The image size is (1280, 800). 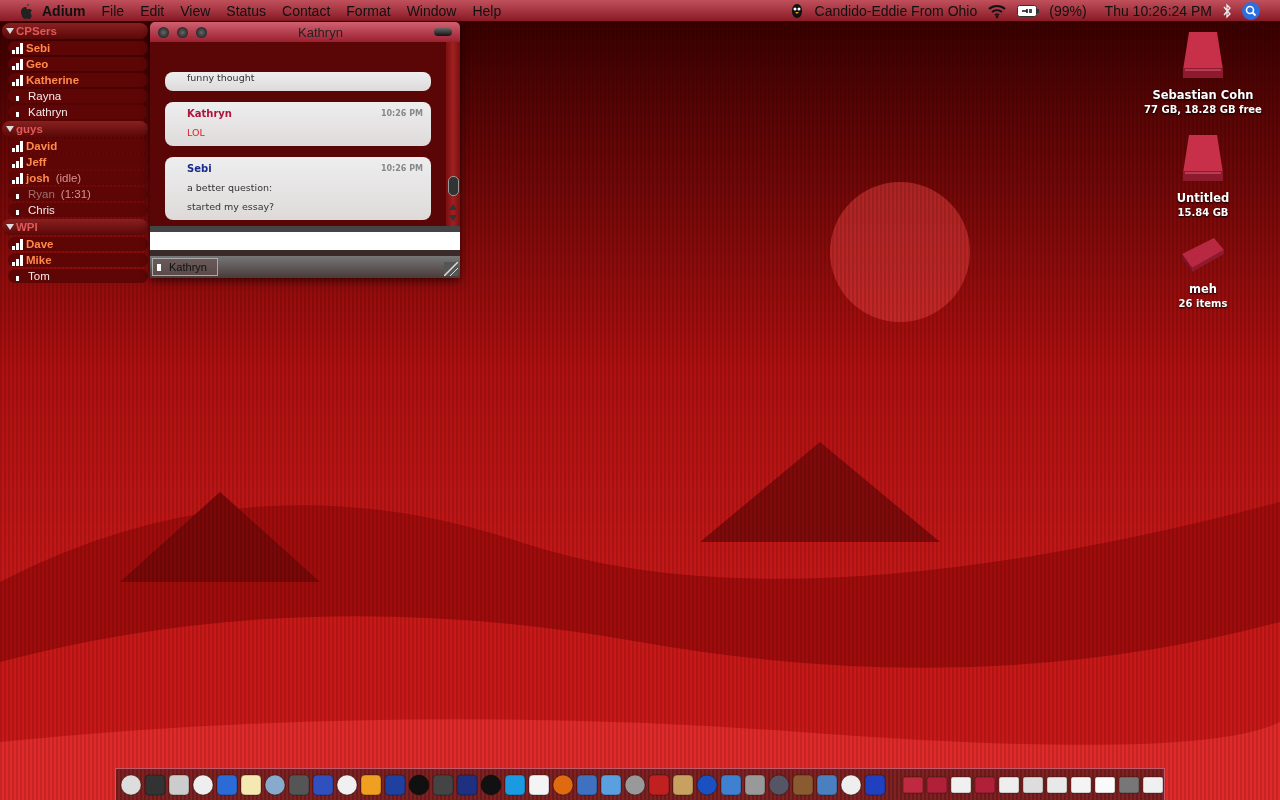 I want to click on group-name: WPI, so click(x=27, y=227).